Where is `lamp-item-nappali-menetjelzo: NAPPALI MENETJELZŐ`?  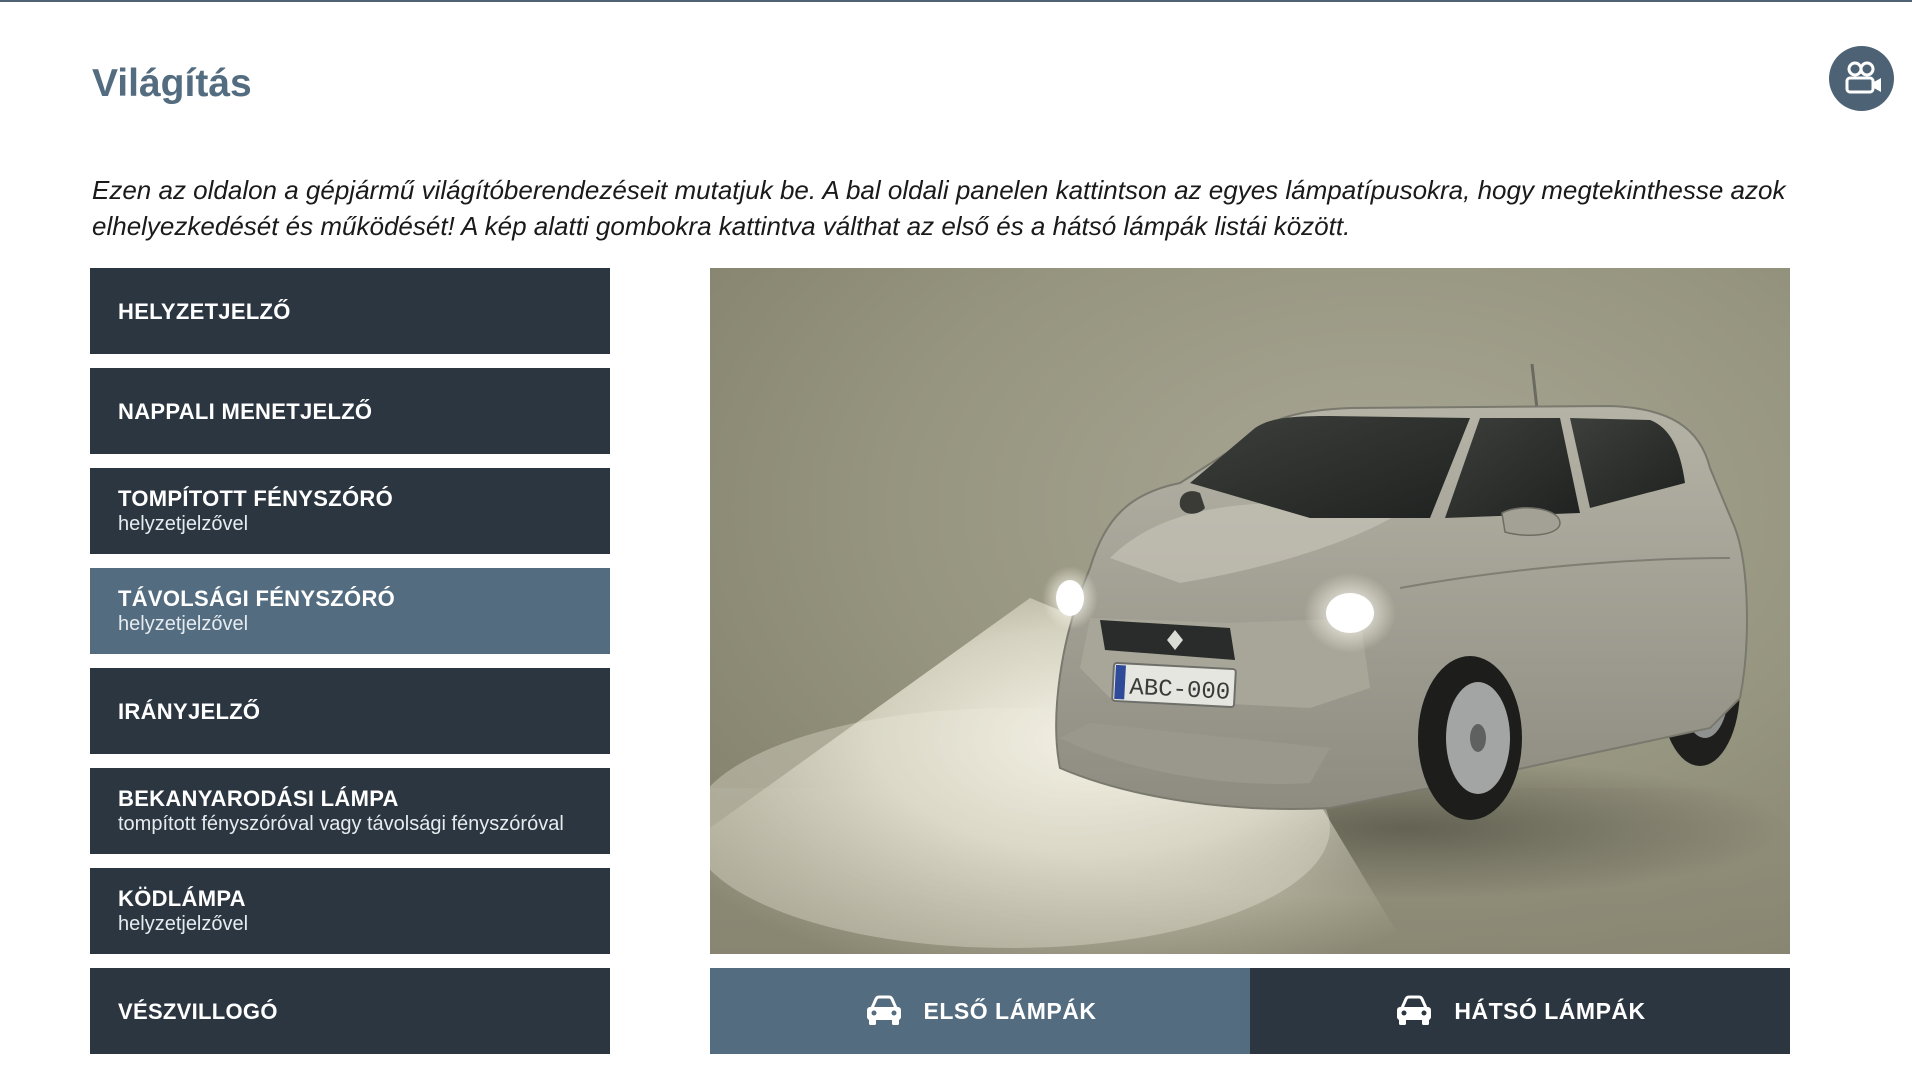
lamp-item-nappali-menetjelzo: NAPPALI MENETJELZŐ is located at coordinates (350, 411).